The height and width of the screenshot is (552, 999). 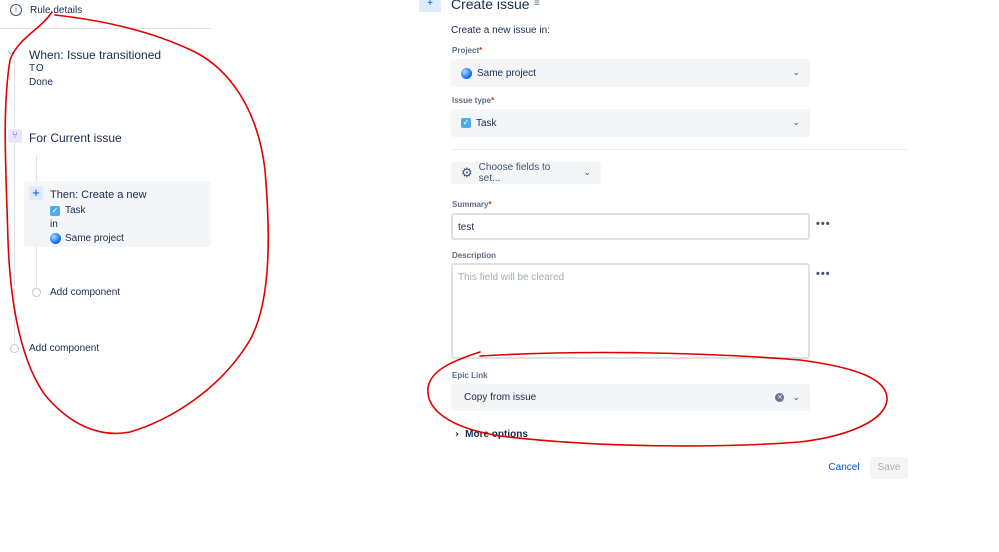 I want to click on project-select: Same project ⌄, so click(x=630, y=73).